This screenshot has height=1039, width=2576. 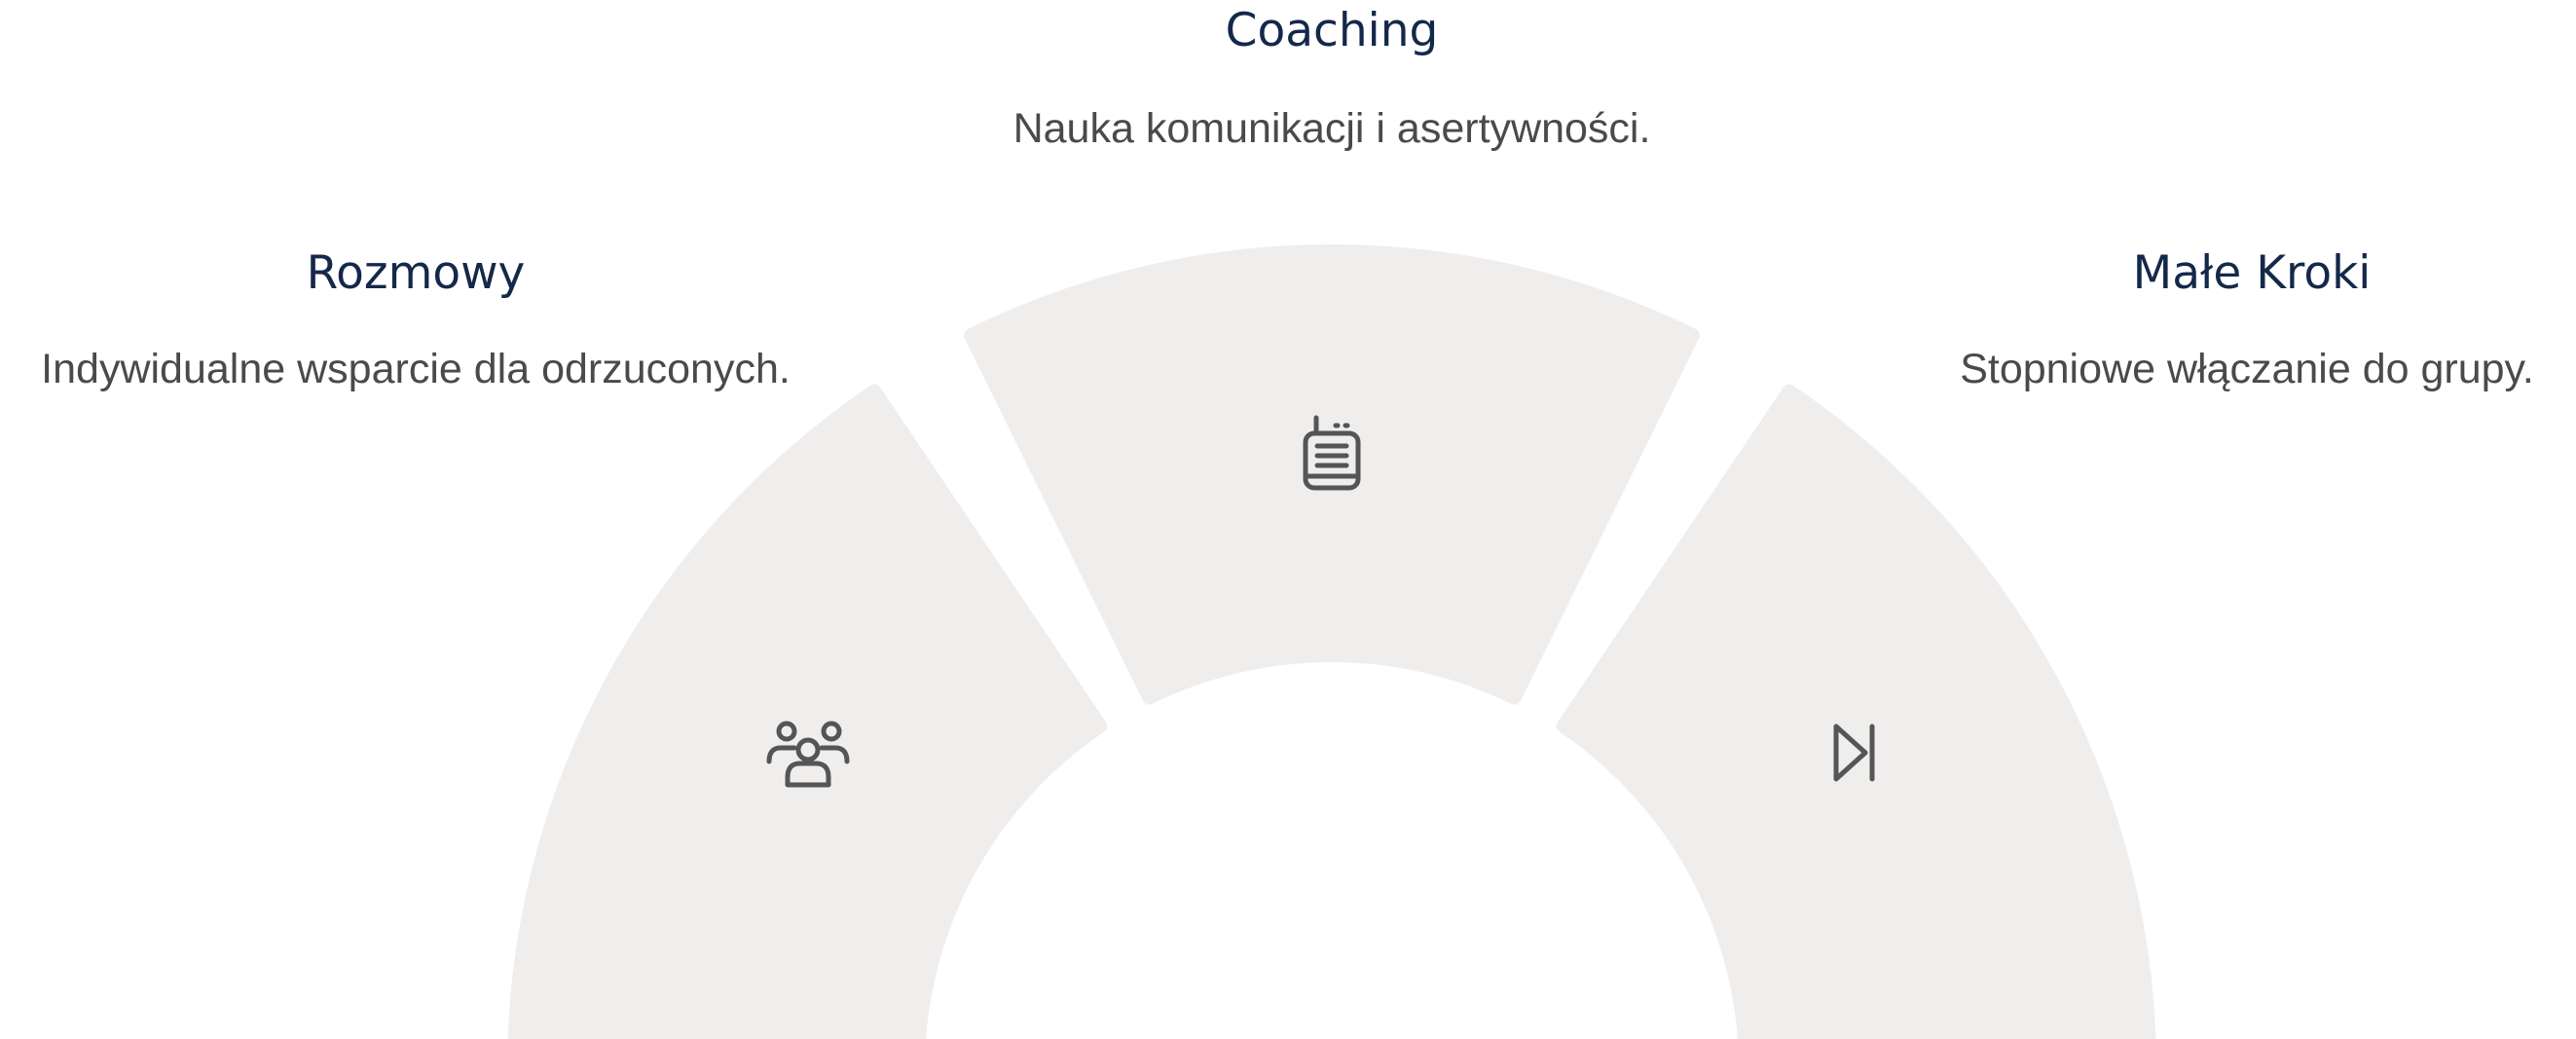 What do you see at coordinates (1331, 128) in the screenshot?
I see `coaching-description: Nauka komunikacji i asertywności.` at bounding box center [1331, 128].